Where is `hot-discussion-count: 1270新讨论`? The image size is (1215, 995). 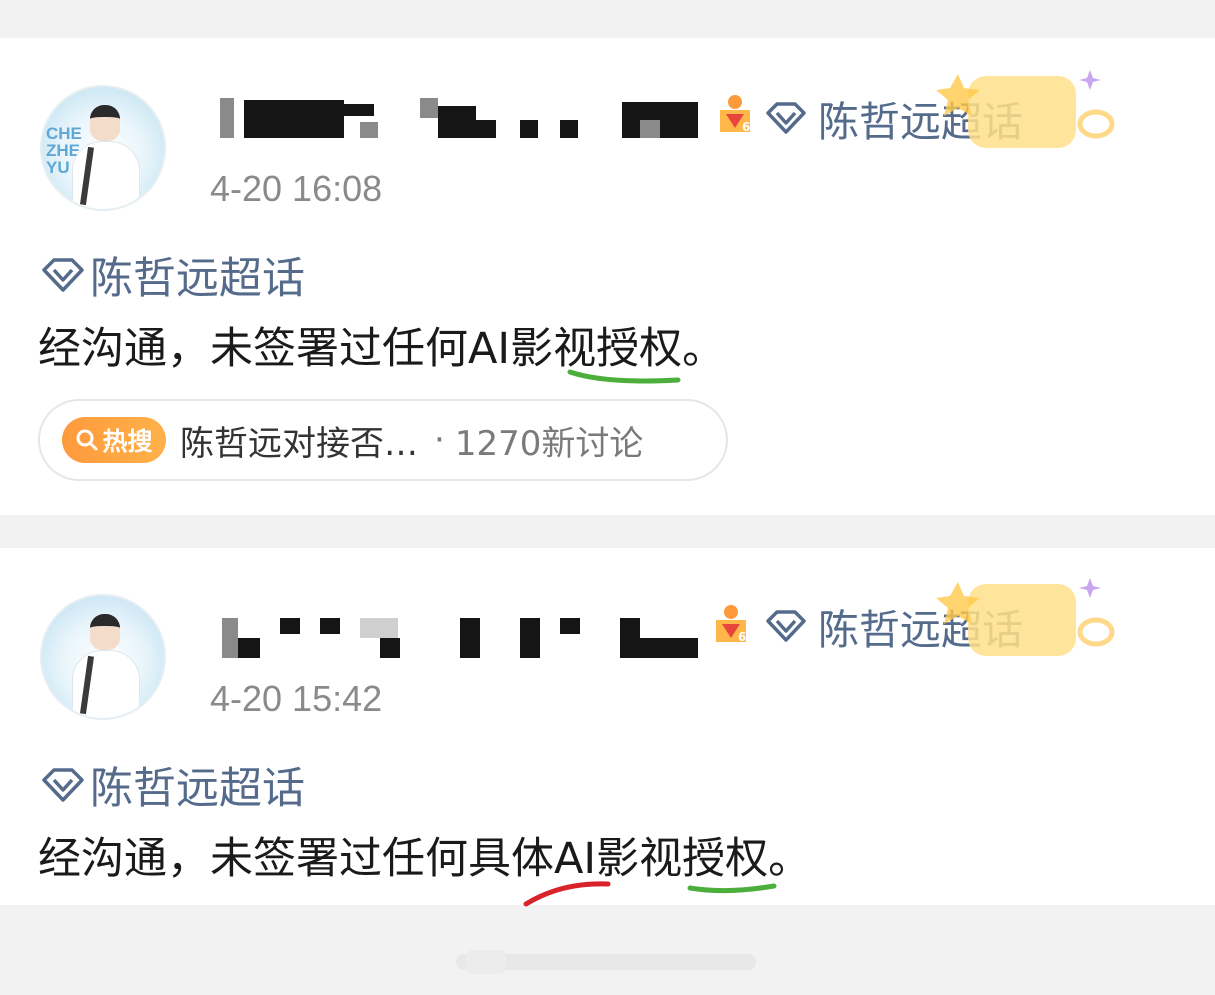 hot-discussion-count: 1270新讨论 is located at coordinates (549, 443).